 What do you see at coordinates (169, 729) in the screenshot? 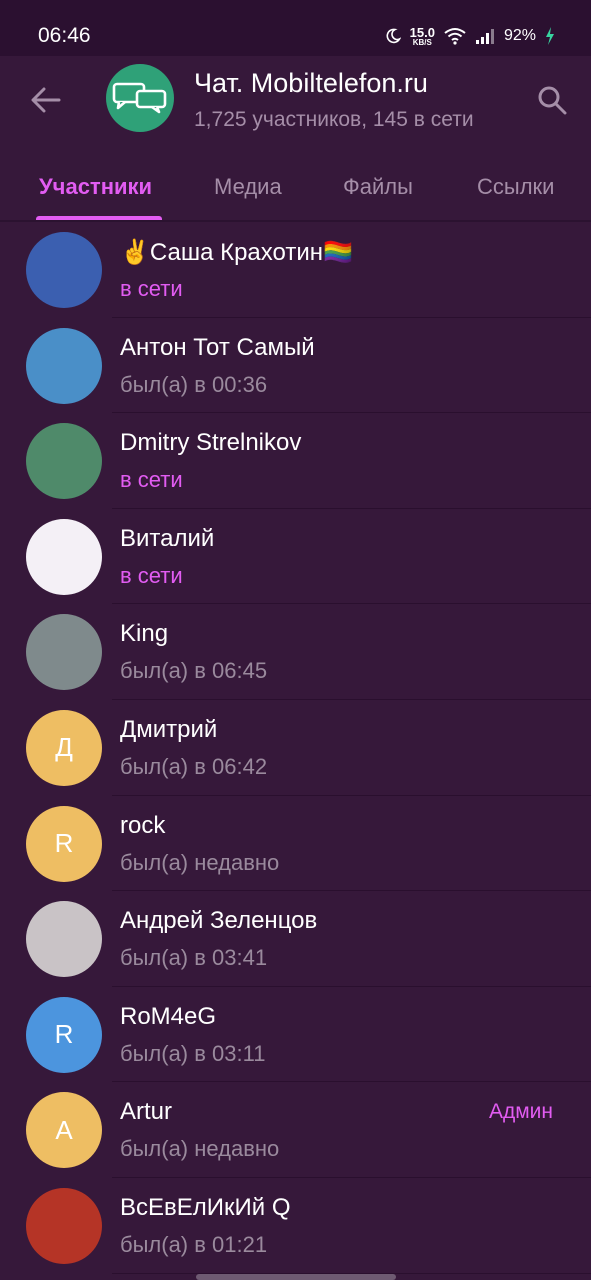
I see `member-name: Дмитрий` at bounding box center [169, 729].